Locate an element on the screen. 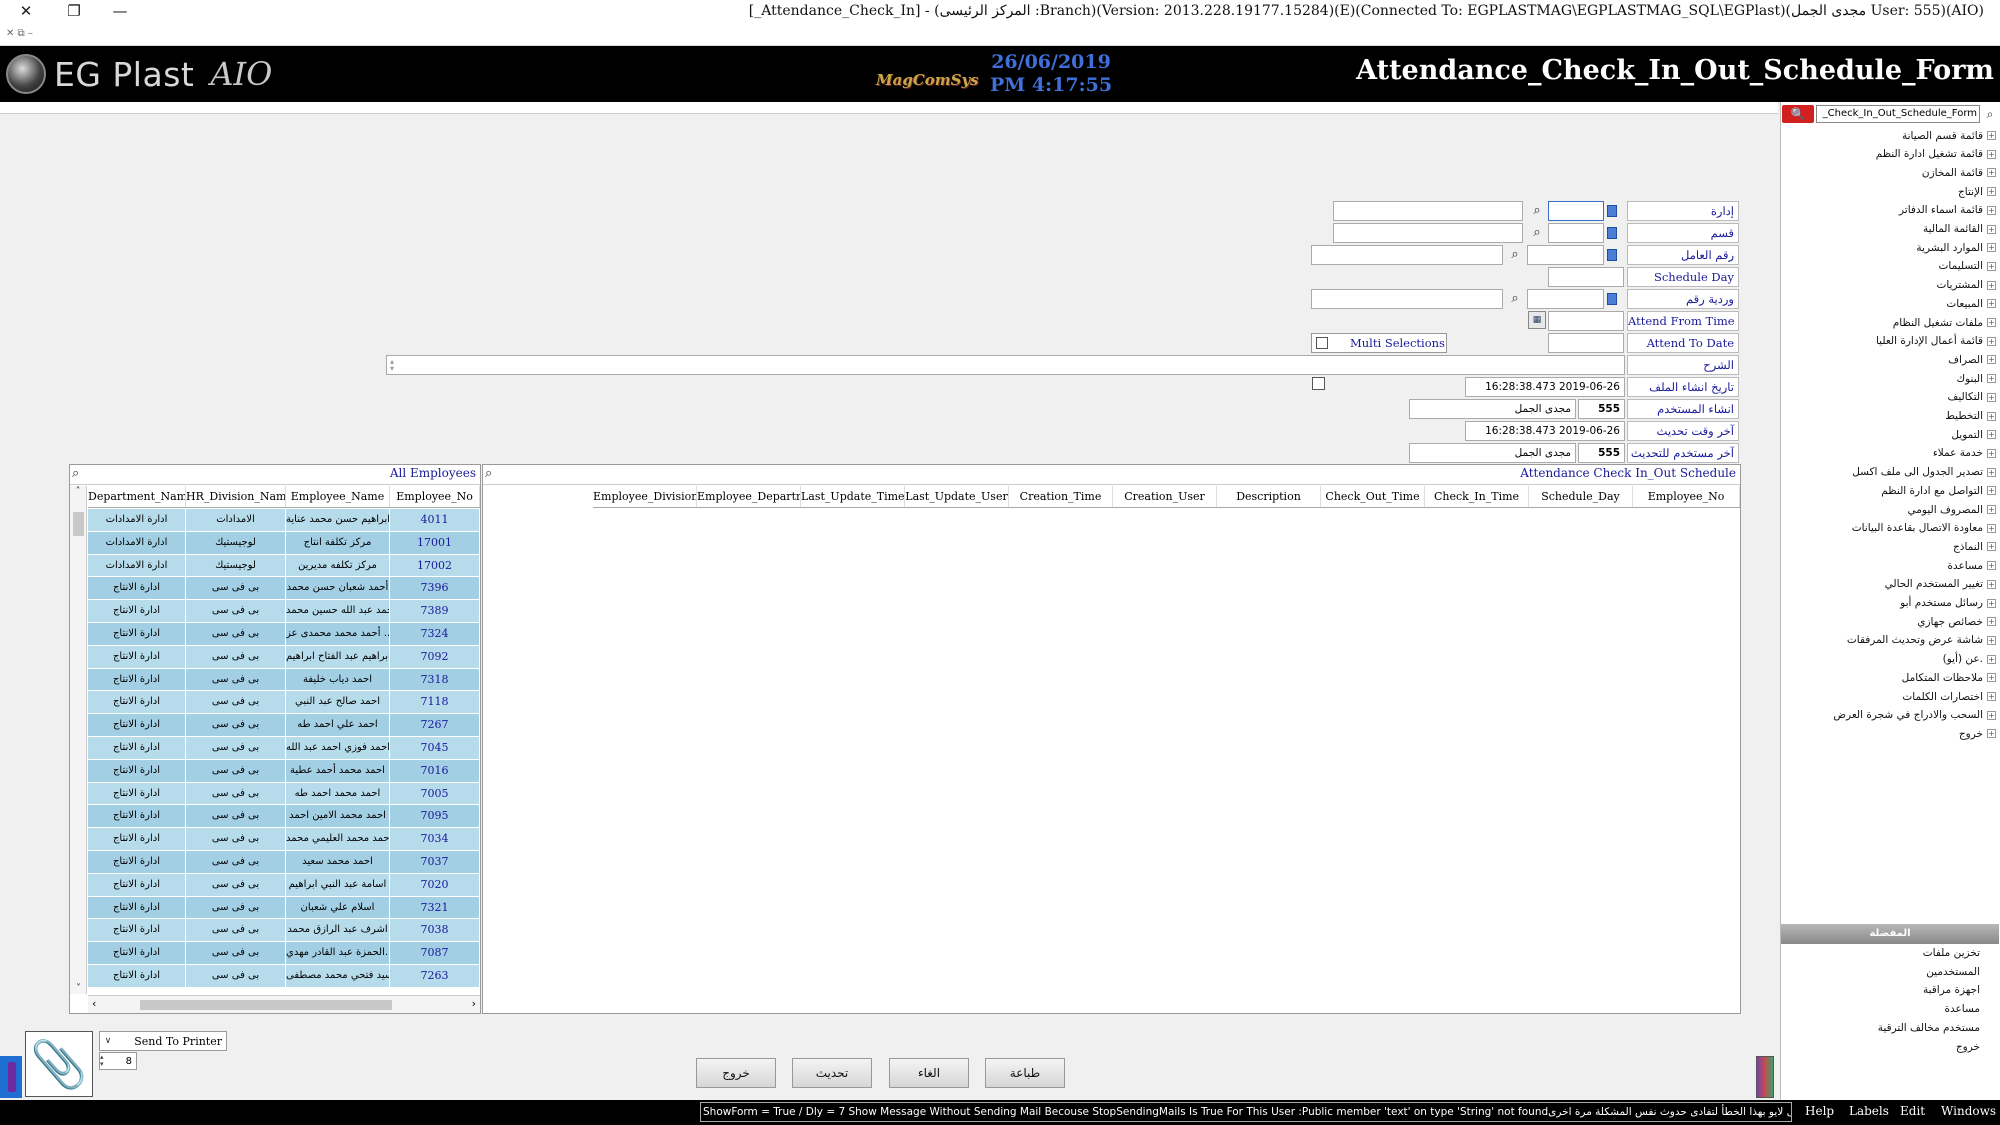 The image size is (2000, 1125). exit-button: خروج is located at coordinates (736, 1073).